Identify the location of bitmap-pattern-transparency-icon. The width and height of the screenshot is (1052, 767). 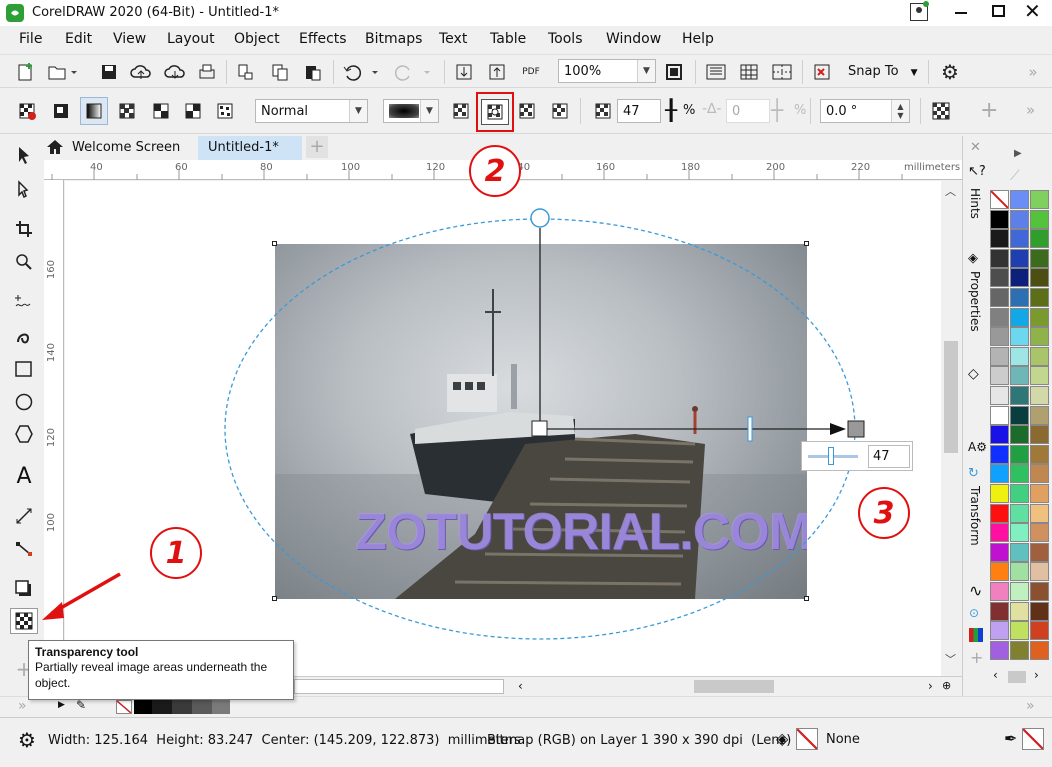
(161, 111).